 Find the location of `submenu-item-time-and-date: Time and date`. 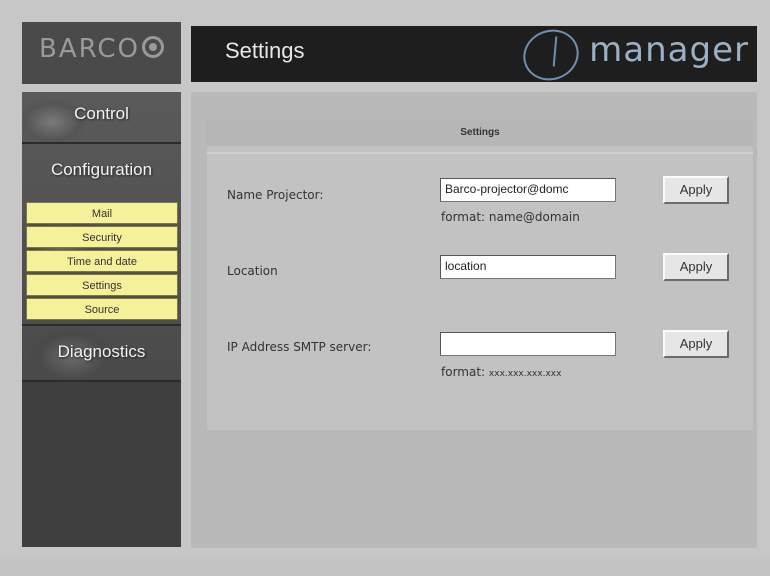

submenu-item-time-and-date: Time and date is located at coordinates (102, 261).